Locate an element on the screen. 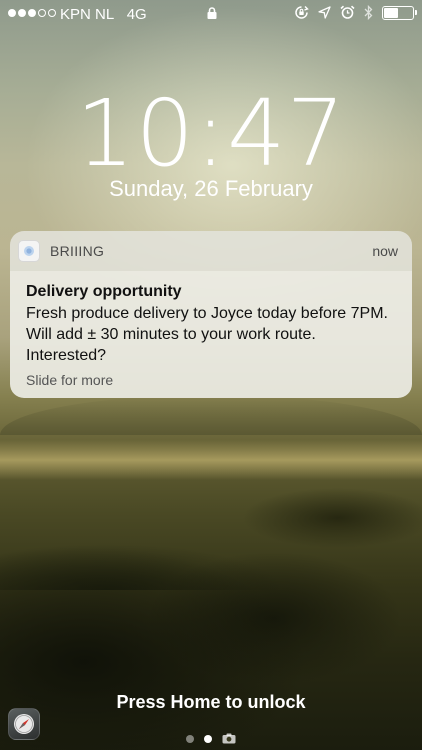 Image resolution: width=422 pixels, height=750 pixels. battery-fill is located at coordinates (391, 12).